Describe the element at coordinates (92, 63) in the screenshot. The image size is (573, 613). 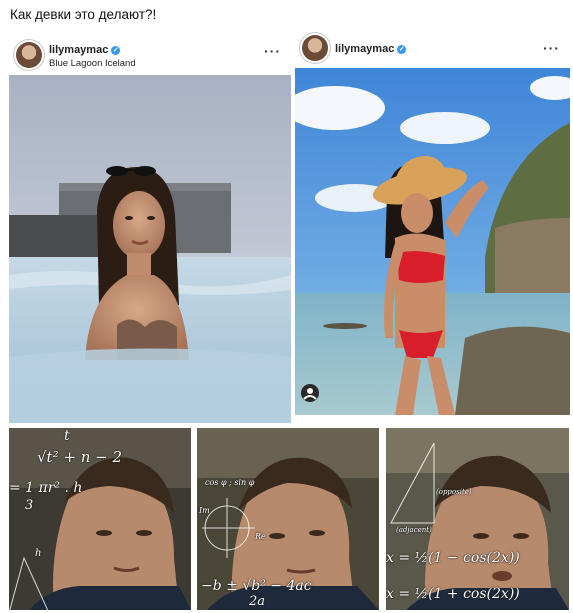
I see `location-link: Blue Lagoon Iceland` at that location.